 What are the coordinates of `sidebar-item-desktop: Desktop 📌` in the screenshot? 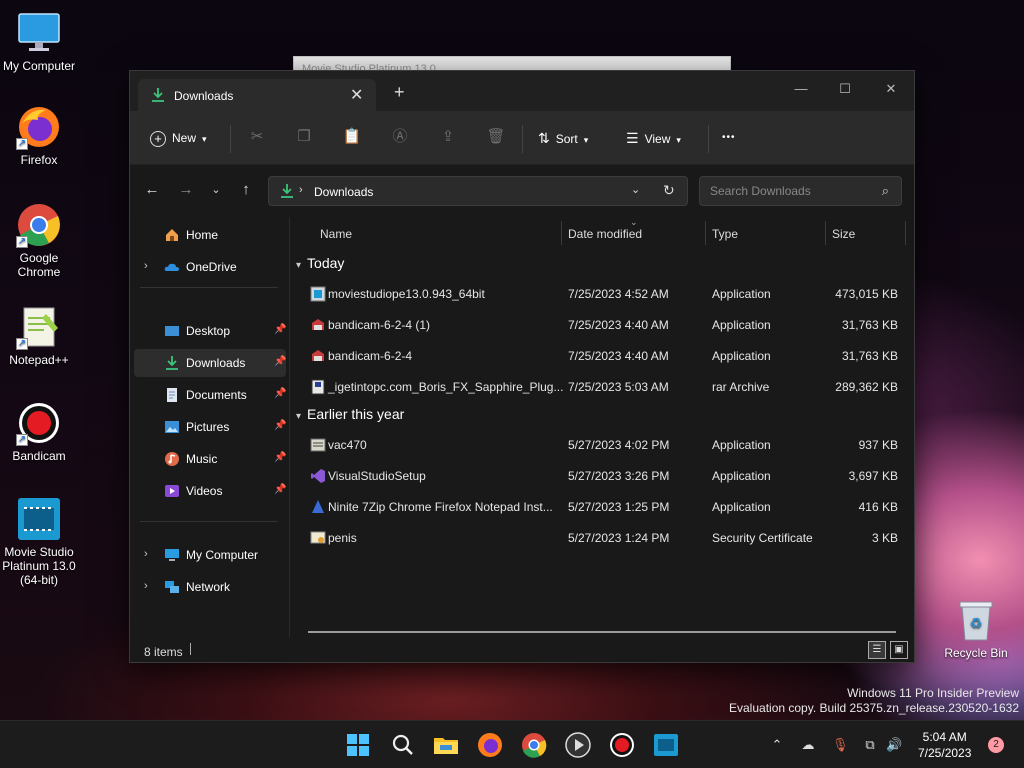 It's located at (210, 331).